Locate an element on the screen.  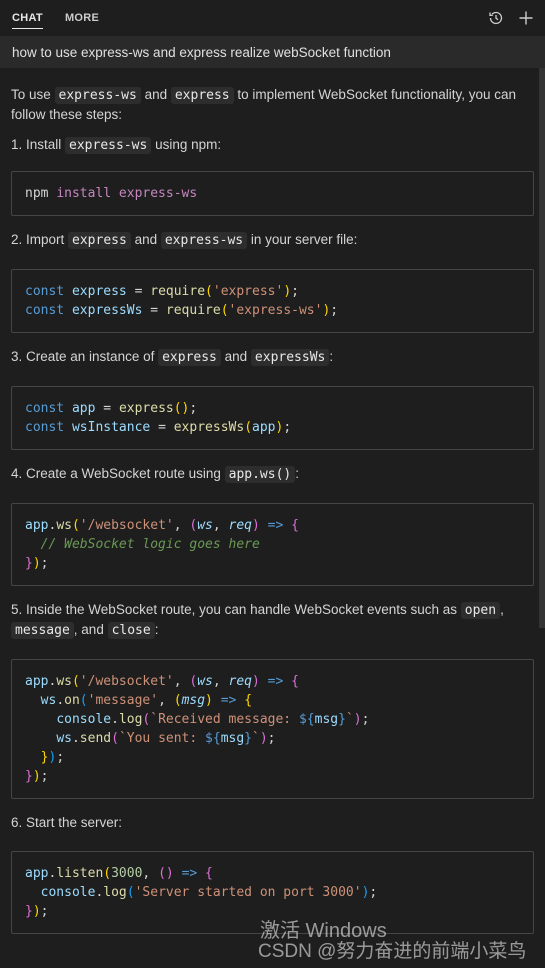
step-6-text: 6. Start the server: is located at coordinates (272, 822).